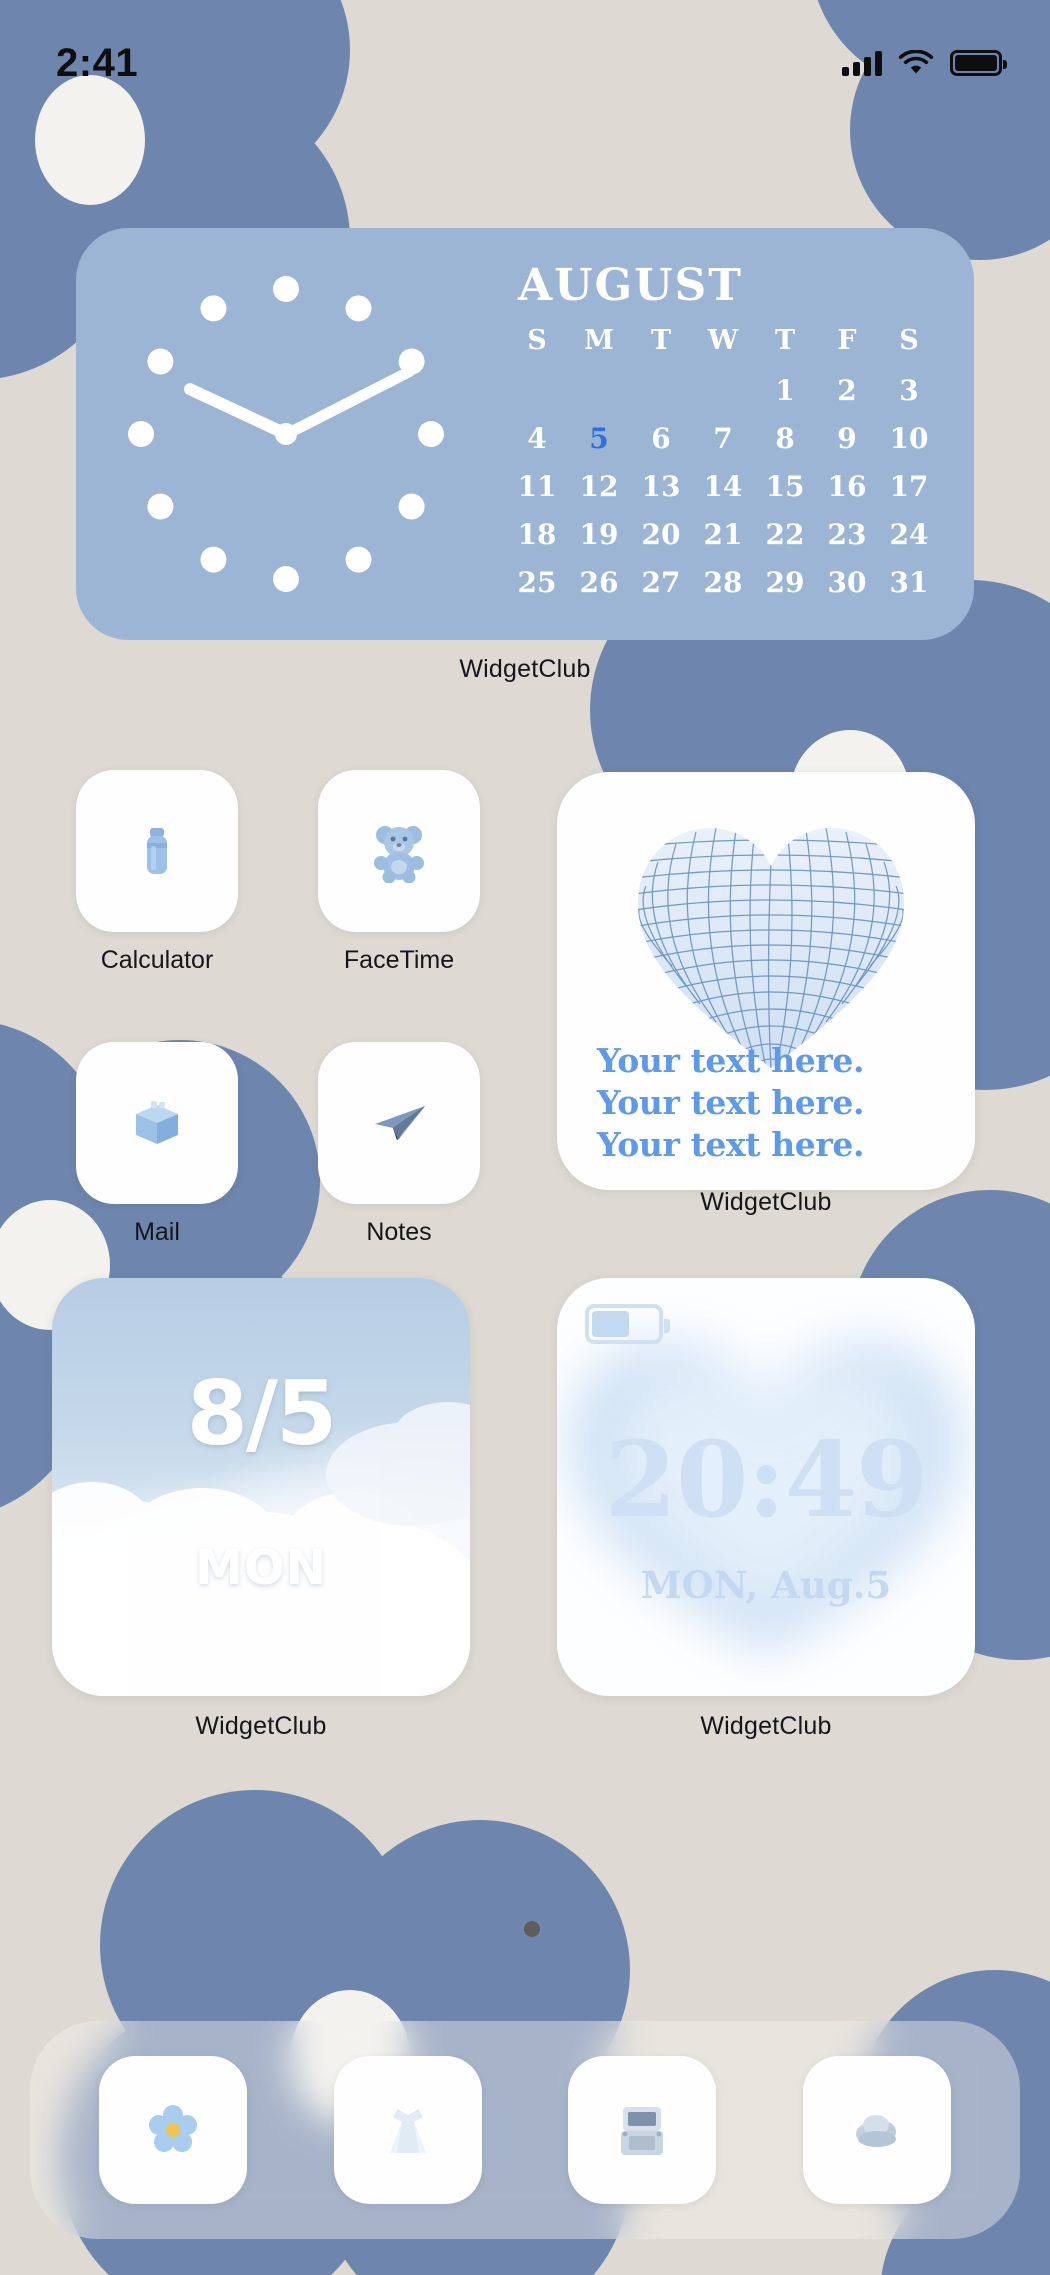 The width and height of the screenshot is (1050, 2275). Describe the element at coordinates (847, 438) in the screenshot. I see `calendar-day: 9` at that location.